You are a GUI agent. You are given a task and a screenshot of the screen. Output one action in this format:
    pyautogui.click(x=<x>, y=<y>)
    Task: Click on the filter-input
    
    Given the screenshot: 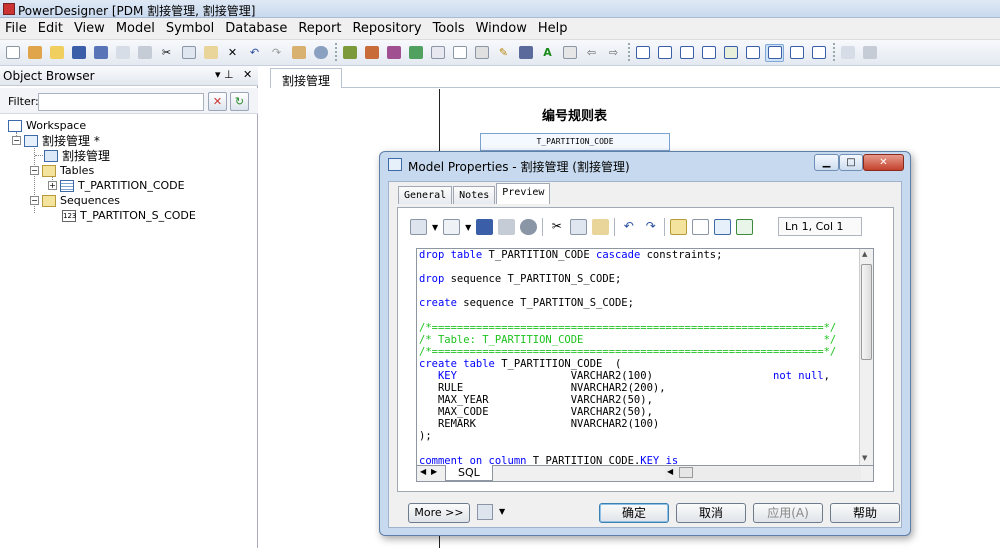 What is the action you would take?
    pyautogui.click(x=121, y=102)
    